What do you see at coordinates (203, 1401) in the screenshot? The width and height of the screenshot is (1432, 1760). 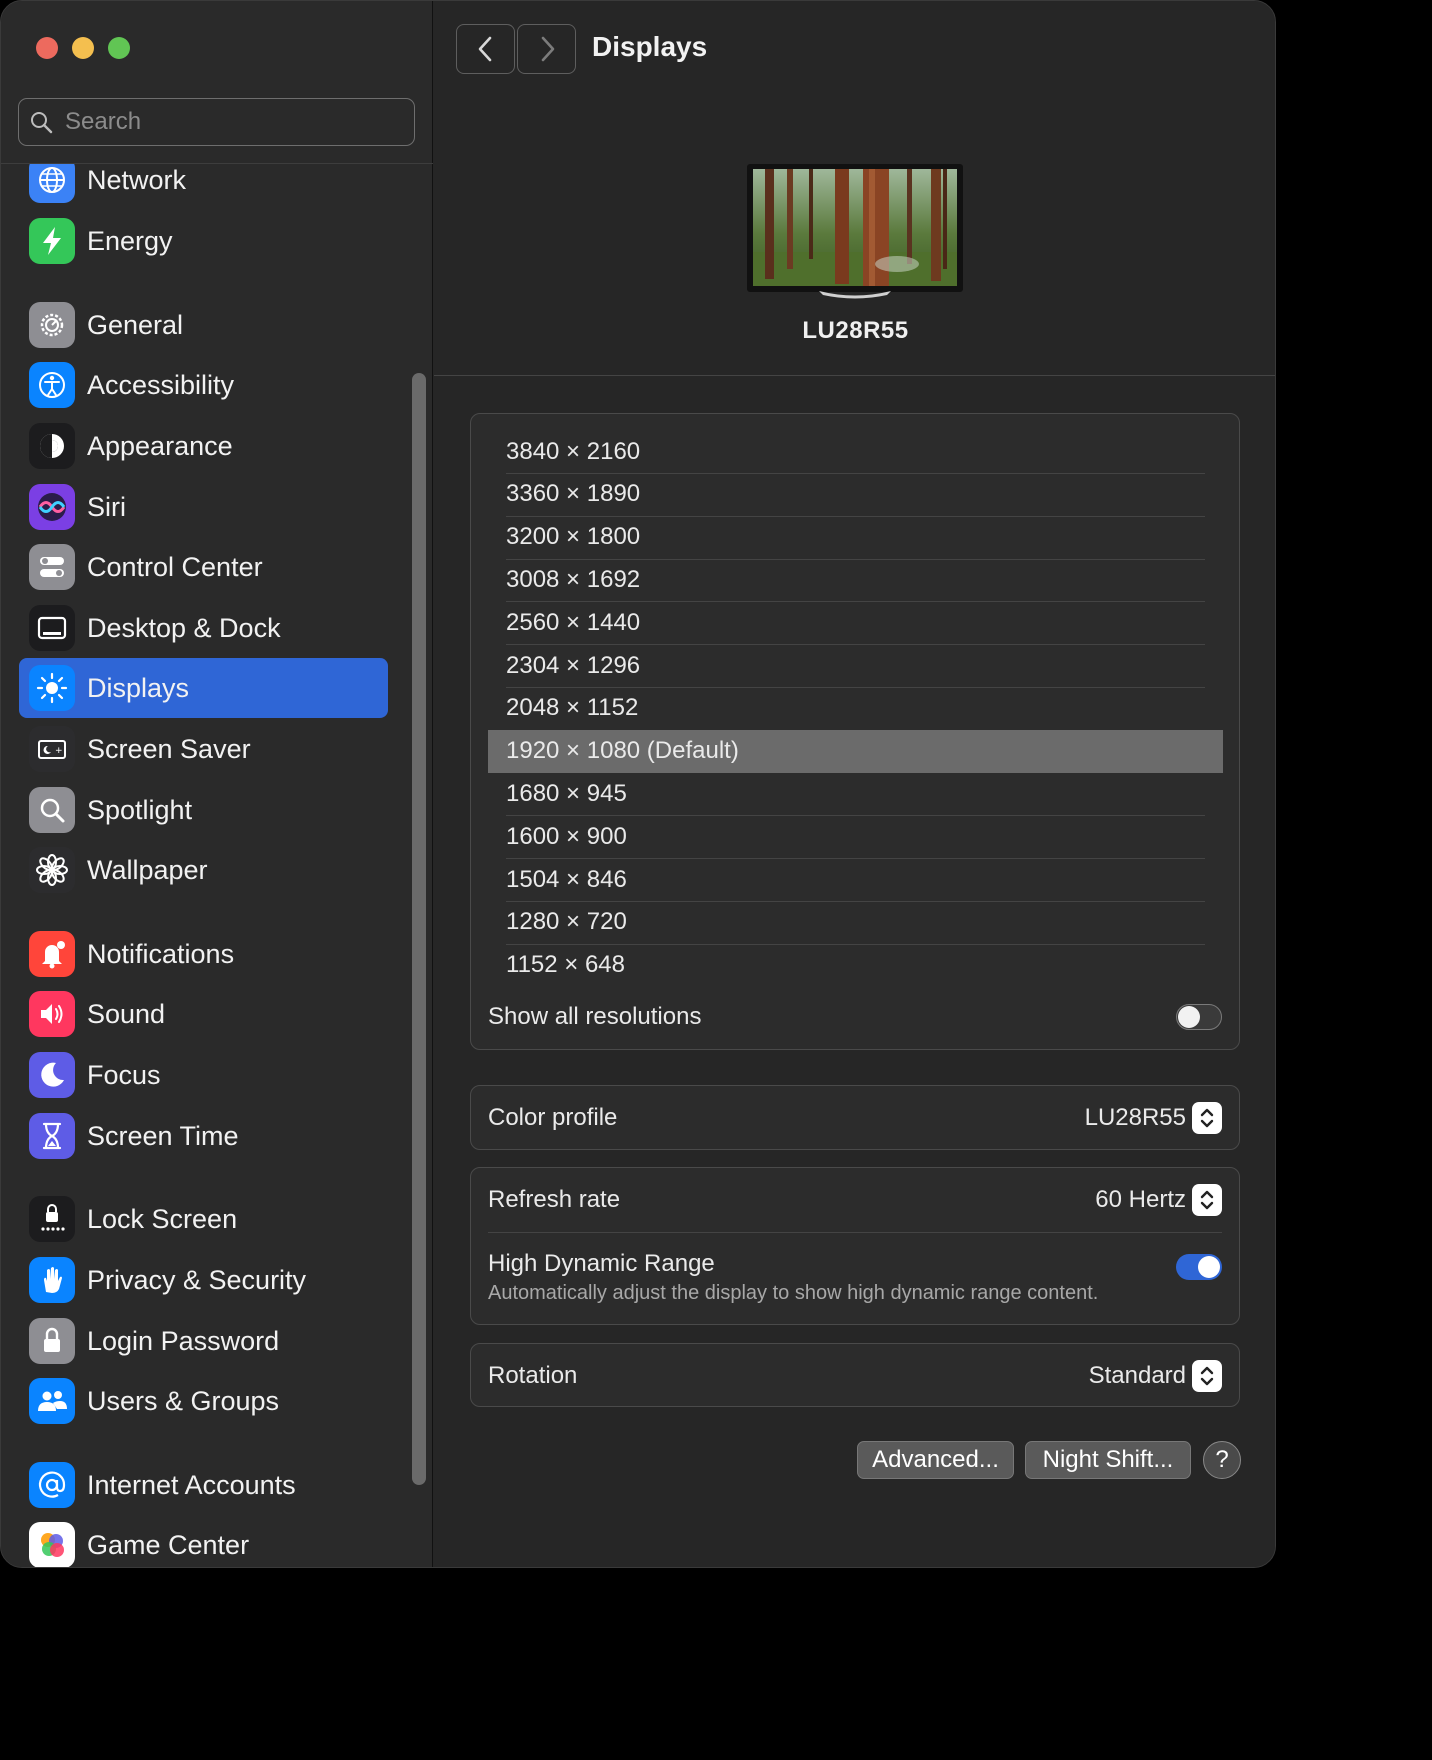 I see `sidebar-item-users-and-groups: Users & Groups` at bounding box center [203, 1401].